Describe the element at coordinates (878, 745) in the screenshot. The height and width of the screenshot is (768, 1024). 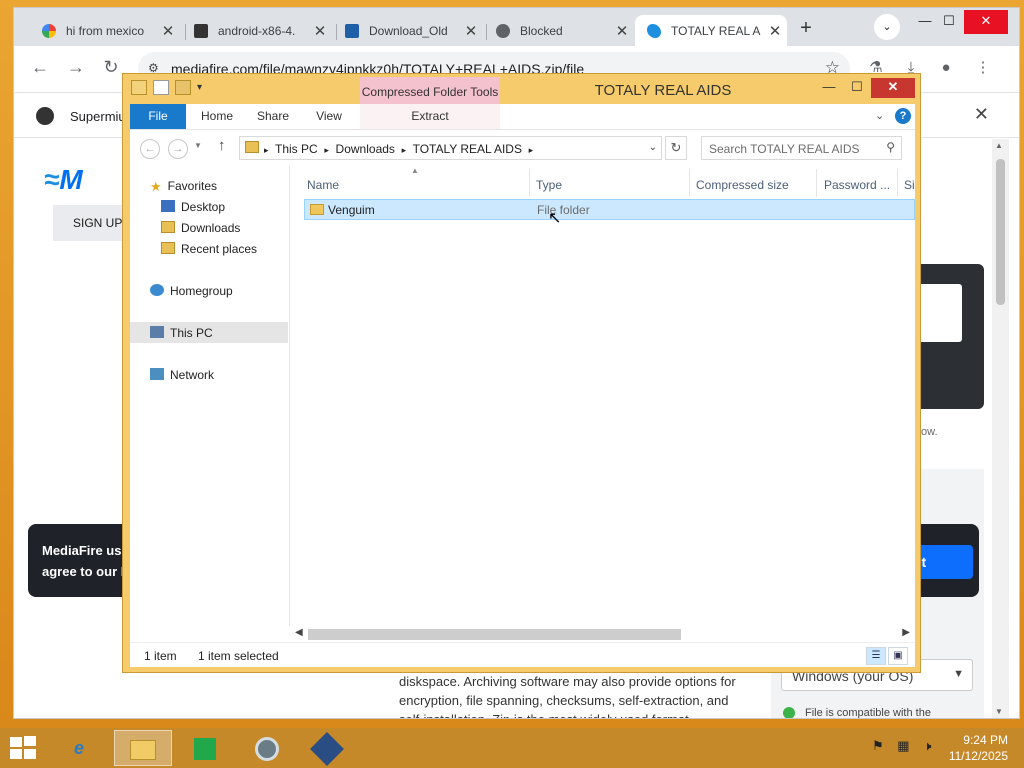
I see `action-center-flag-icon: ⚑` at that location.